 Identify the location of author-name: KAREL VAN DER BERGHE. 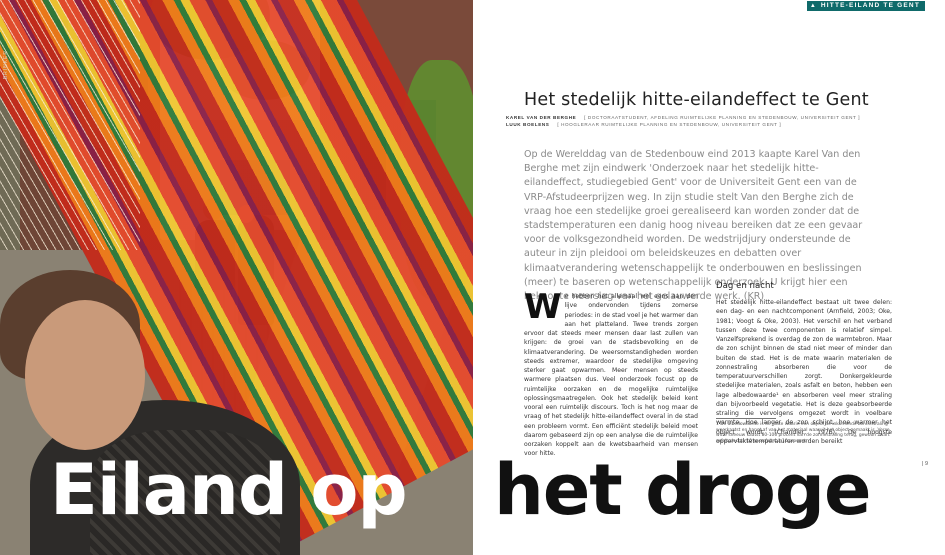
(541, 117).